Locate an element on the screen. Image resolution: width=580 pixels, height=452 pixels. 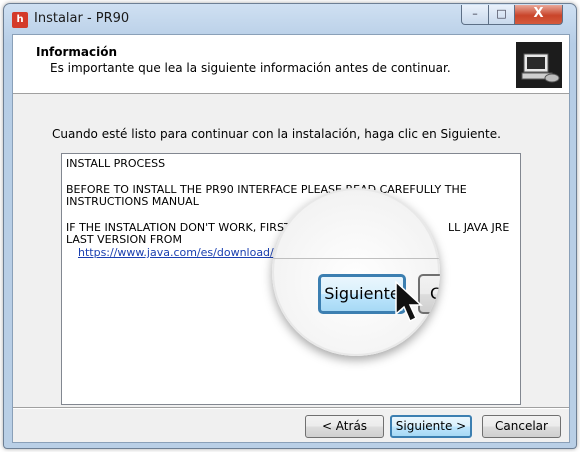
cancel-button: Cancelar is located at coordinates (521, 426).